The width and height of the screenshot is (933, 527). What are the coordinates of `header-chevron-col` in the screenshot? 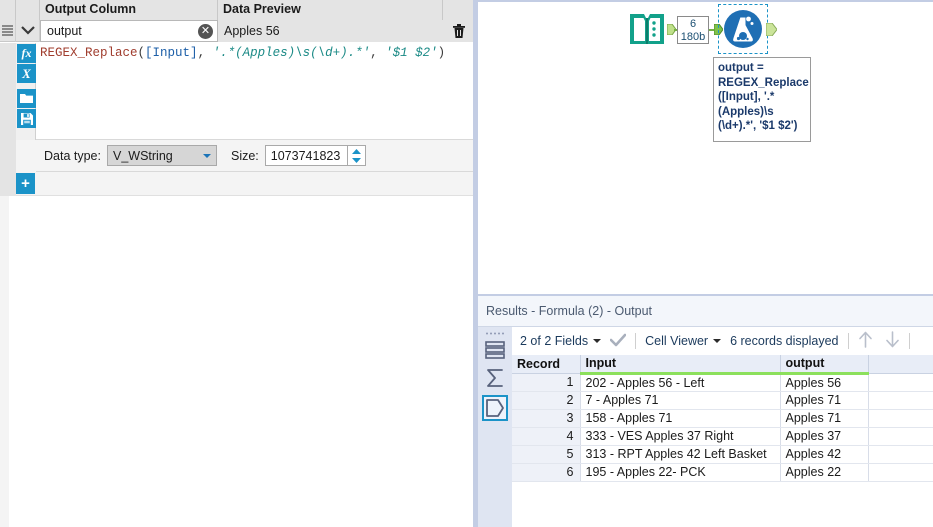 It's located at (28, 10).